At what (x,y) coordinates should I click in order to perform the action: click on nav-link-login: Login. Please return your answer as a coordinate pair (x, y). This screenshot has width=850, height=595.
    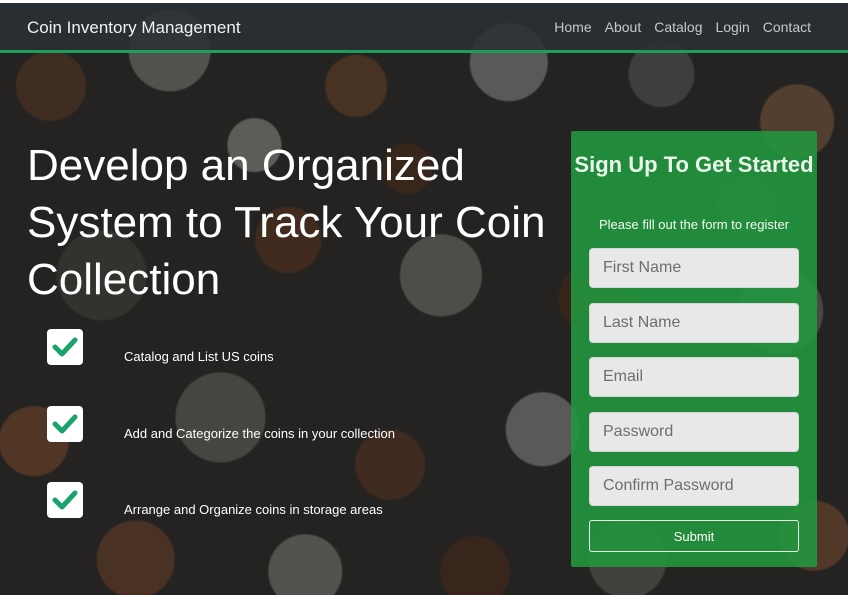
    Looking at the image, I should click on (732, 27).